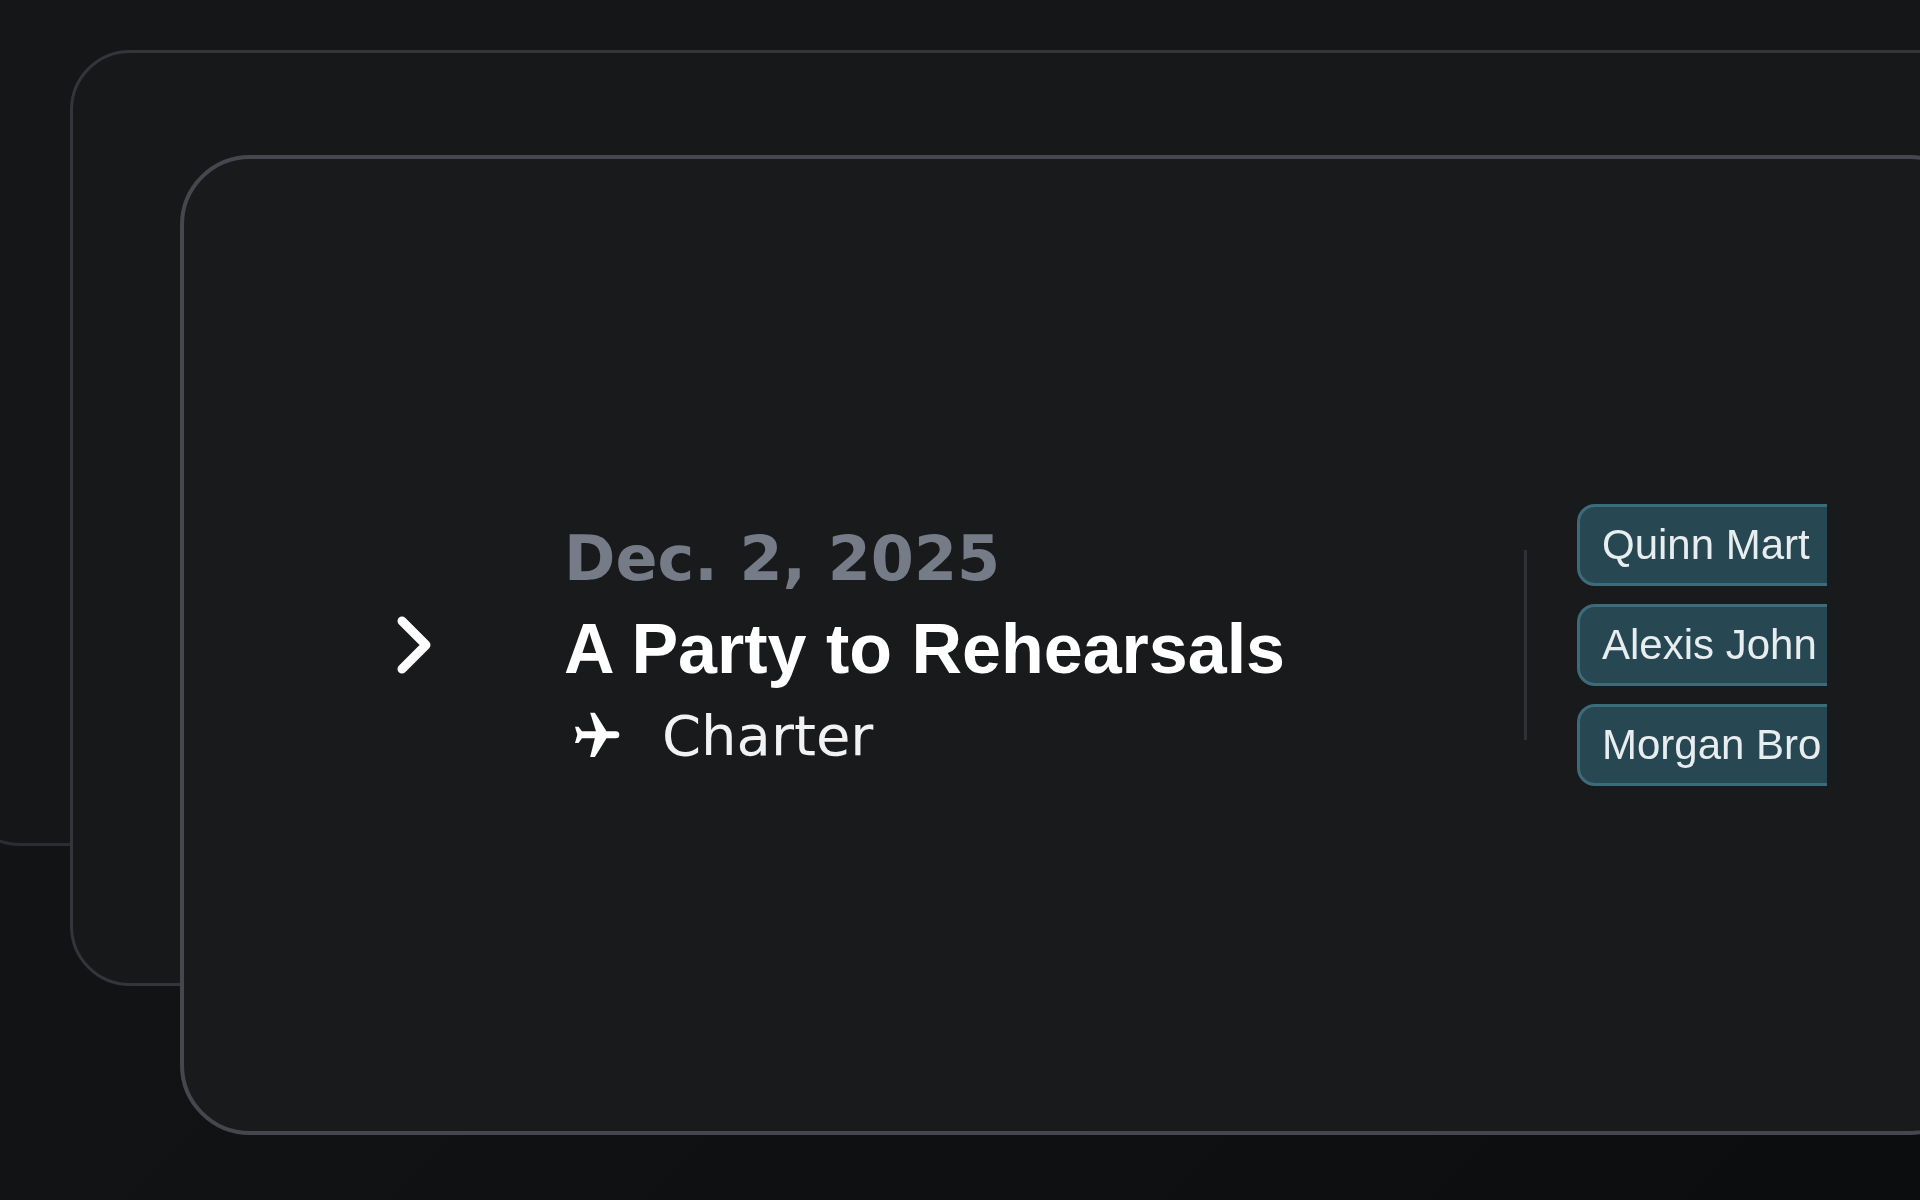  I want to click on trip-type: Charter, so click(768, 735).